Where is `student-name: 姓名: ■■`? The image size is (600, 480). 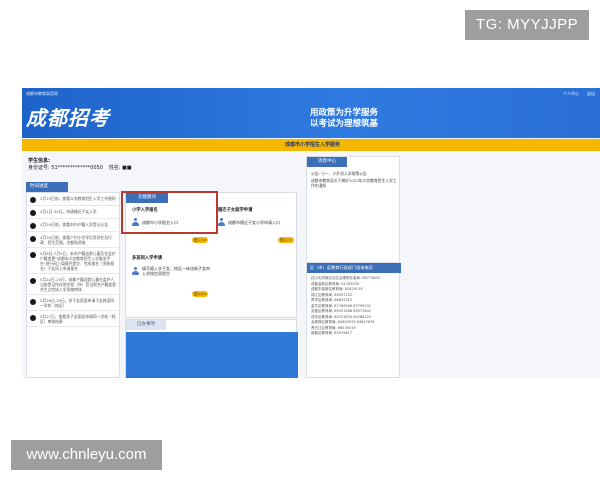
student-name: 姓名: ■■ is located at coordinates (120, 168).